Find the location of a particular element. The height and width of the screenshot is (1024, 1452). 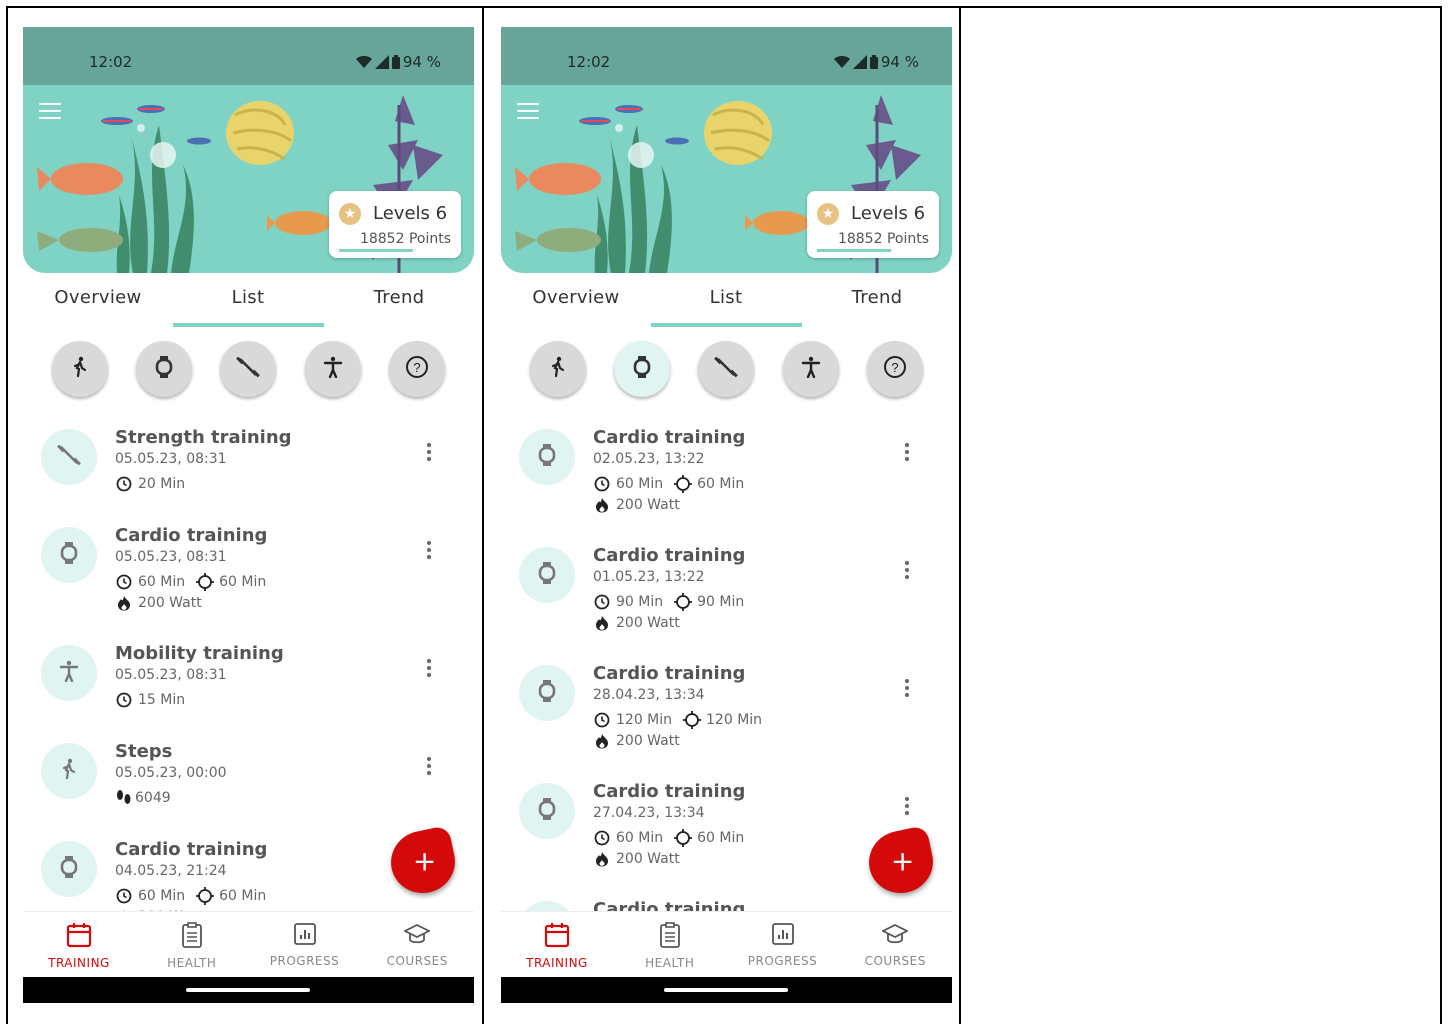

item-duration: 90 Min is located at coordinates (640, 602).